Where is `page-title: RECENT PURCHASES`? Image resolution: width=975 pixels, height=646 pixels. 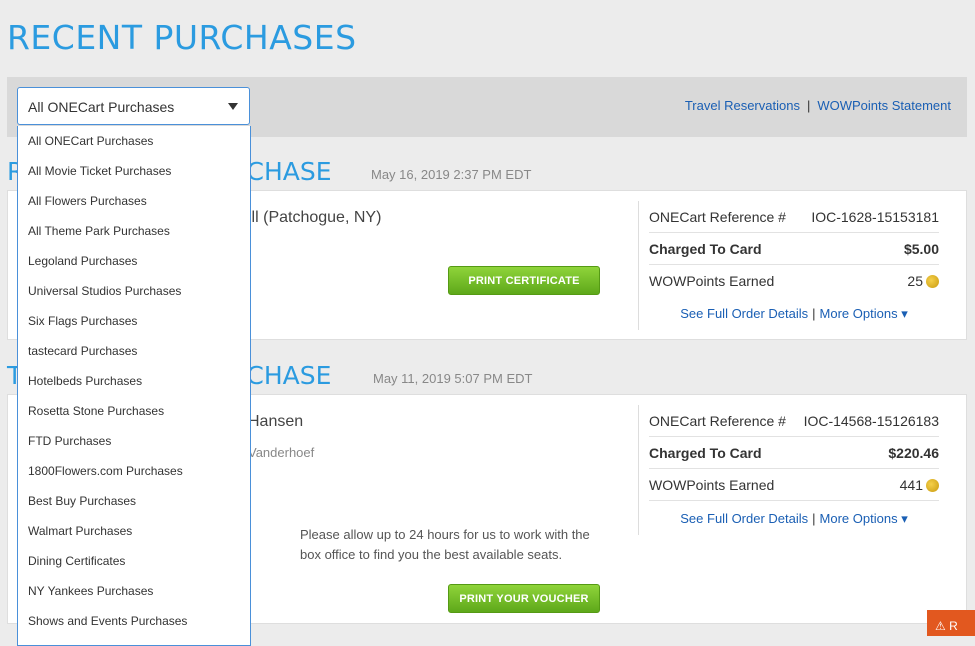 page-title: RECENT PURCHASES is located at coordinates (182, 37).